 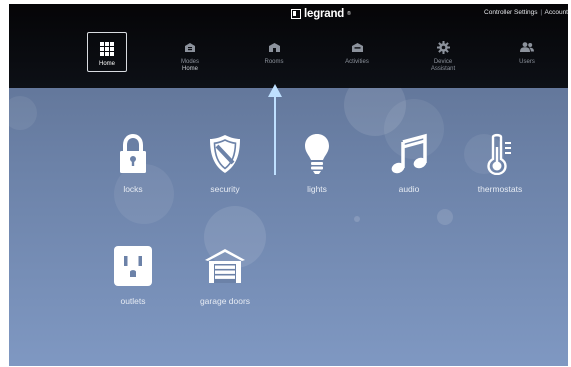 I want to click on tile-thermostats-label: thermostats, so click(x=500, y=189).